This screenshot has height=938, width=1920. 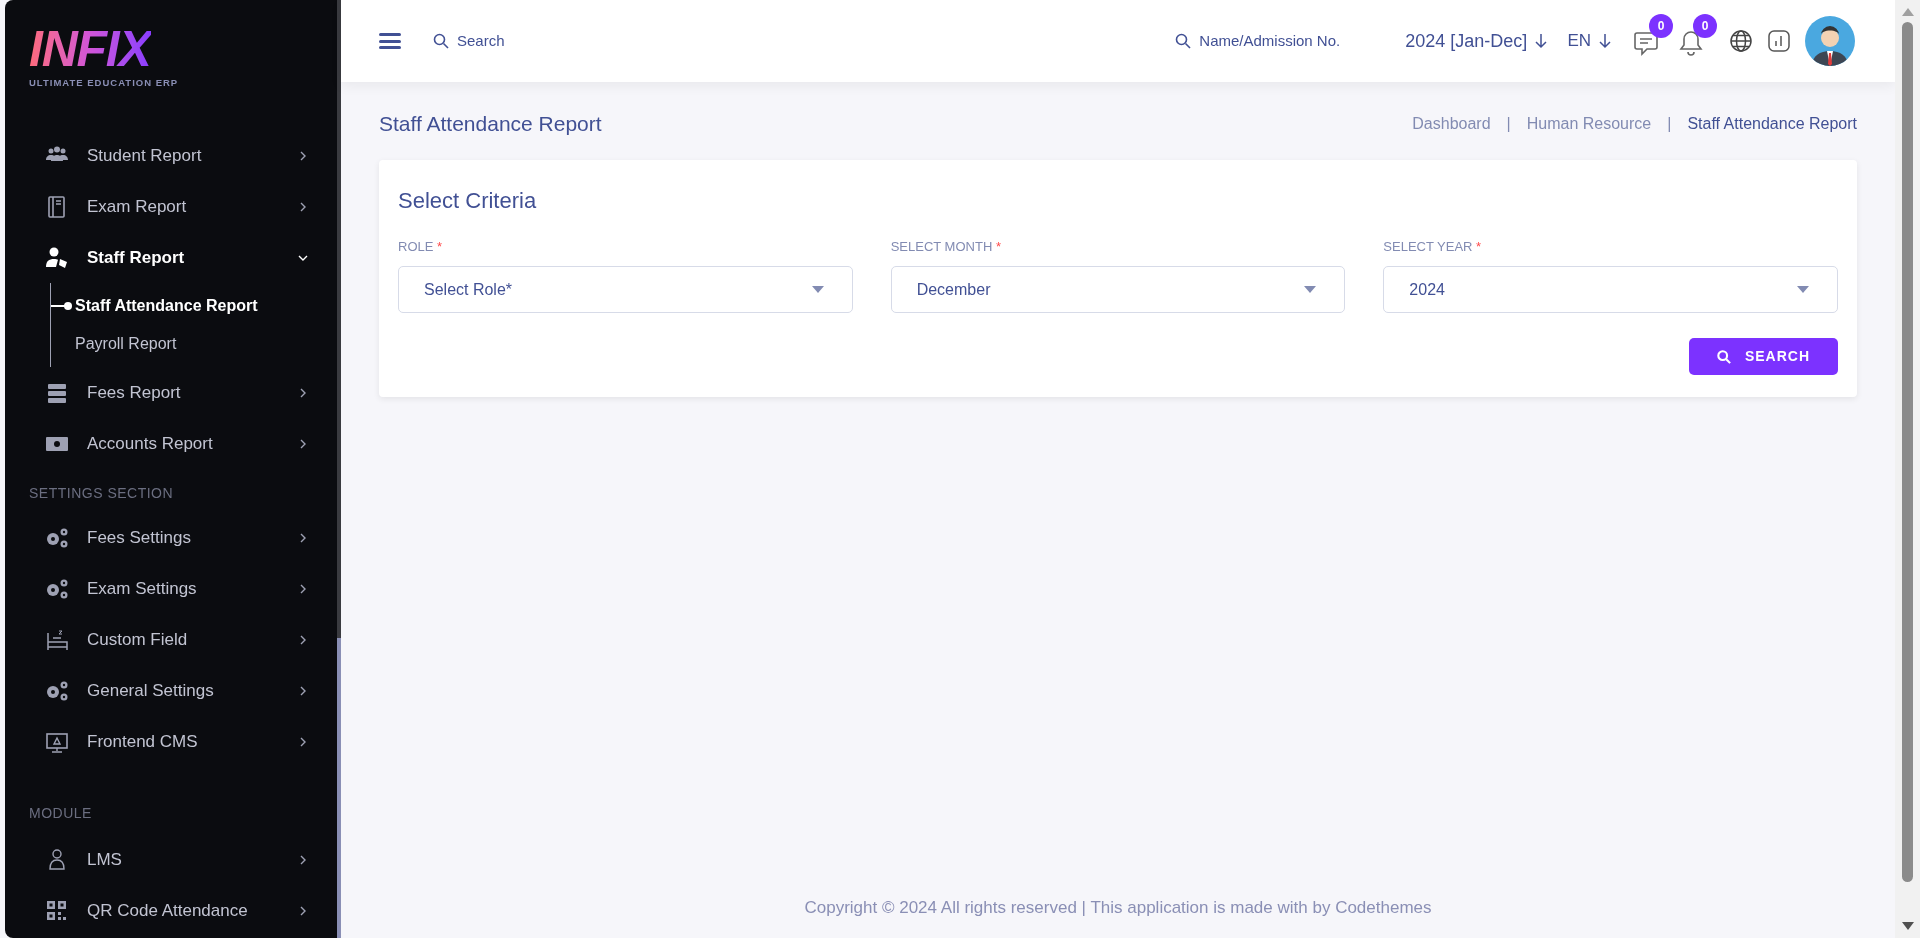 What do you see at coordinates (171, 589) in the screenshot?
I see `sidebar-item: Exam Settings` at bounding box center [171, 589].